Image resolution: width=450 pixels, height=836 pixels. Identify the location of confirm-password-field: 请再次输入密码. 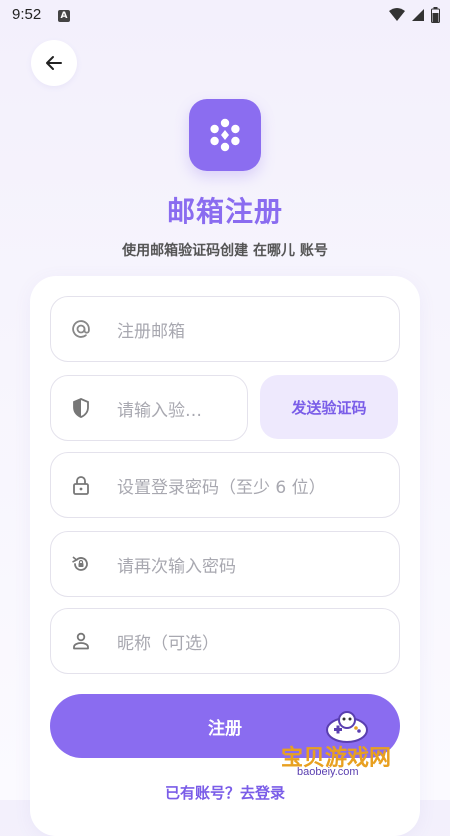
(225, 564).